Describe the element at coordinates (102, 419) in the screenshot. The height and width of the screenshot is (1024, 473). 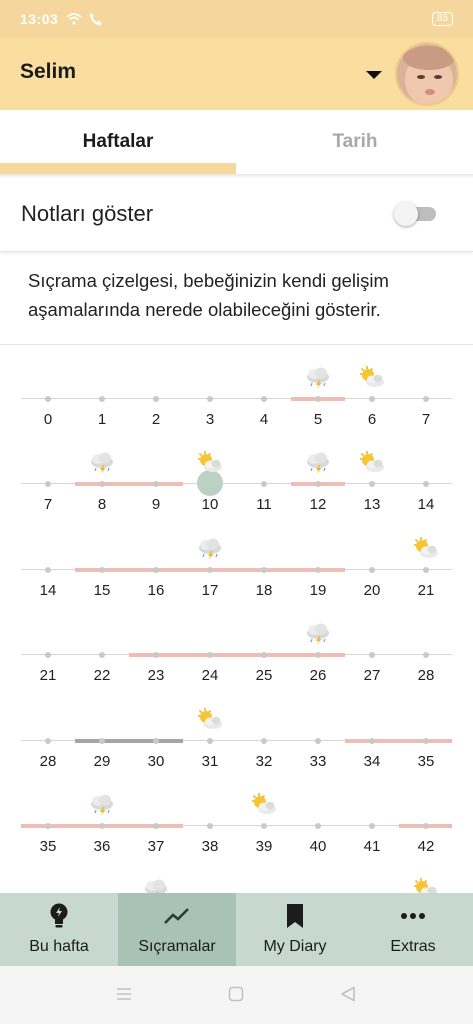
I see `week-number: 1` at that location.